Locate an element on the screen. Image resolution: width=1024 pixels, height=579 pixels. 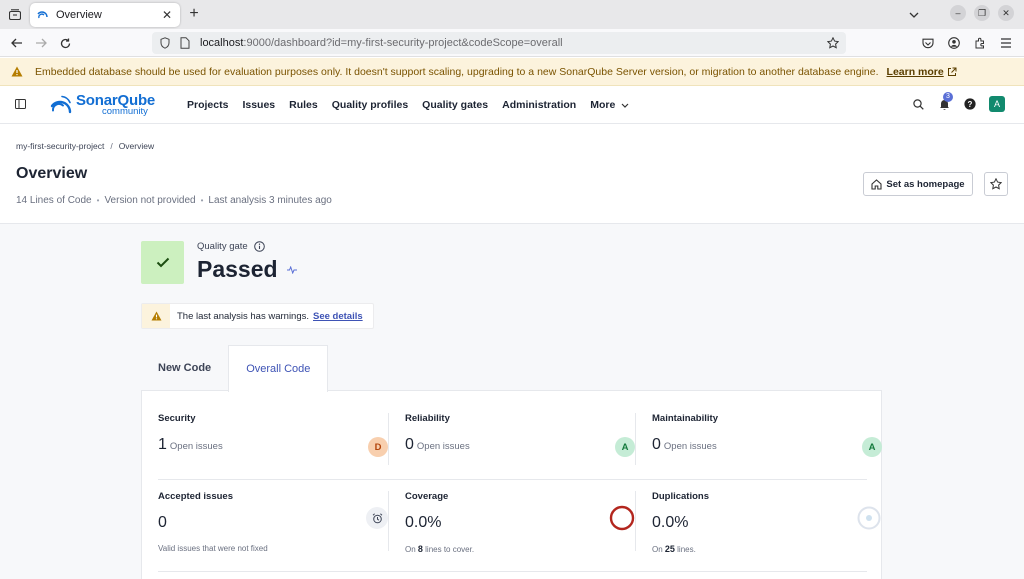
notifications-icon: 3 is located at coordinates (945, 101).